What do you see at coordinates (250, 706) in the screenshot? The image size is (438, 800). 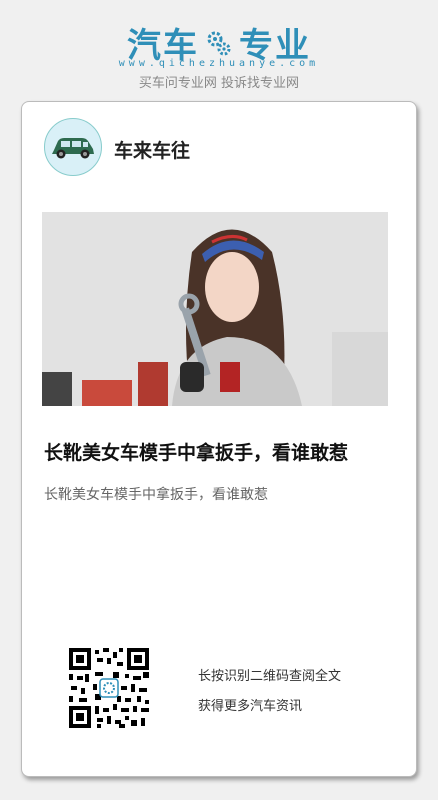 I see `qr-caption-line2: 获得更多汽车资讯` at bounding box center [250, 706].